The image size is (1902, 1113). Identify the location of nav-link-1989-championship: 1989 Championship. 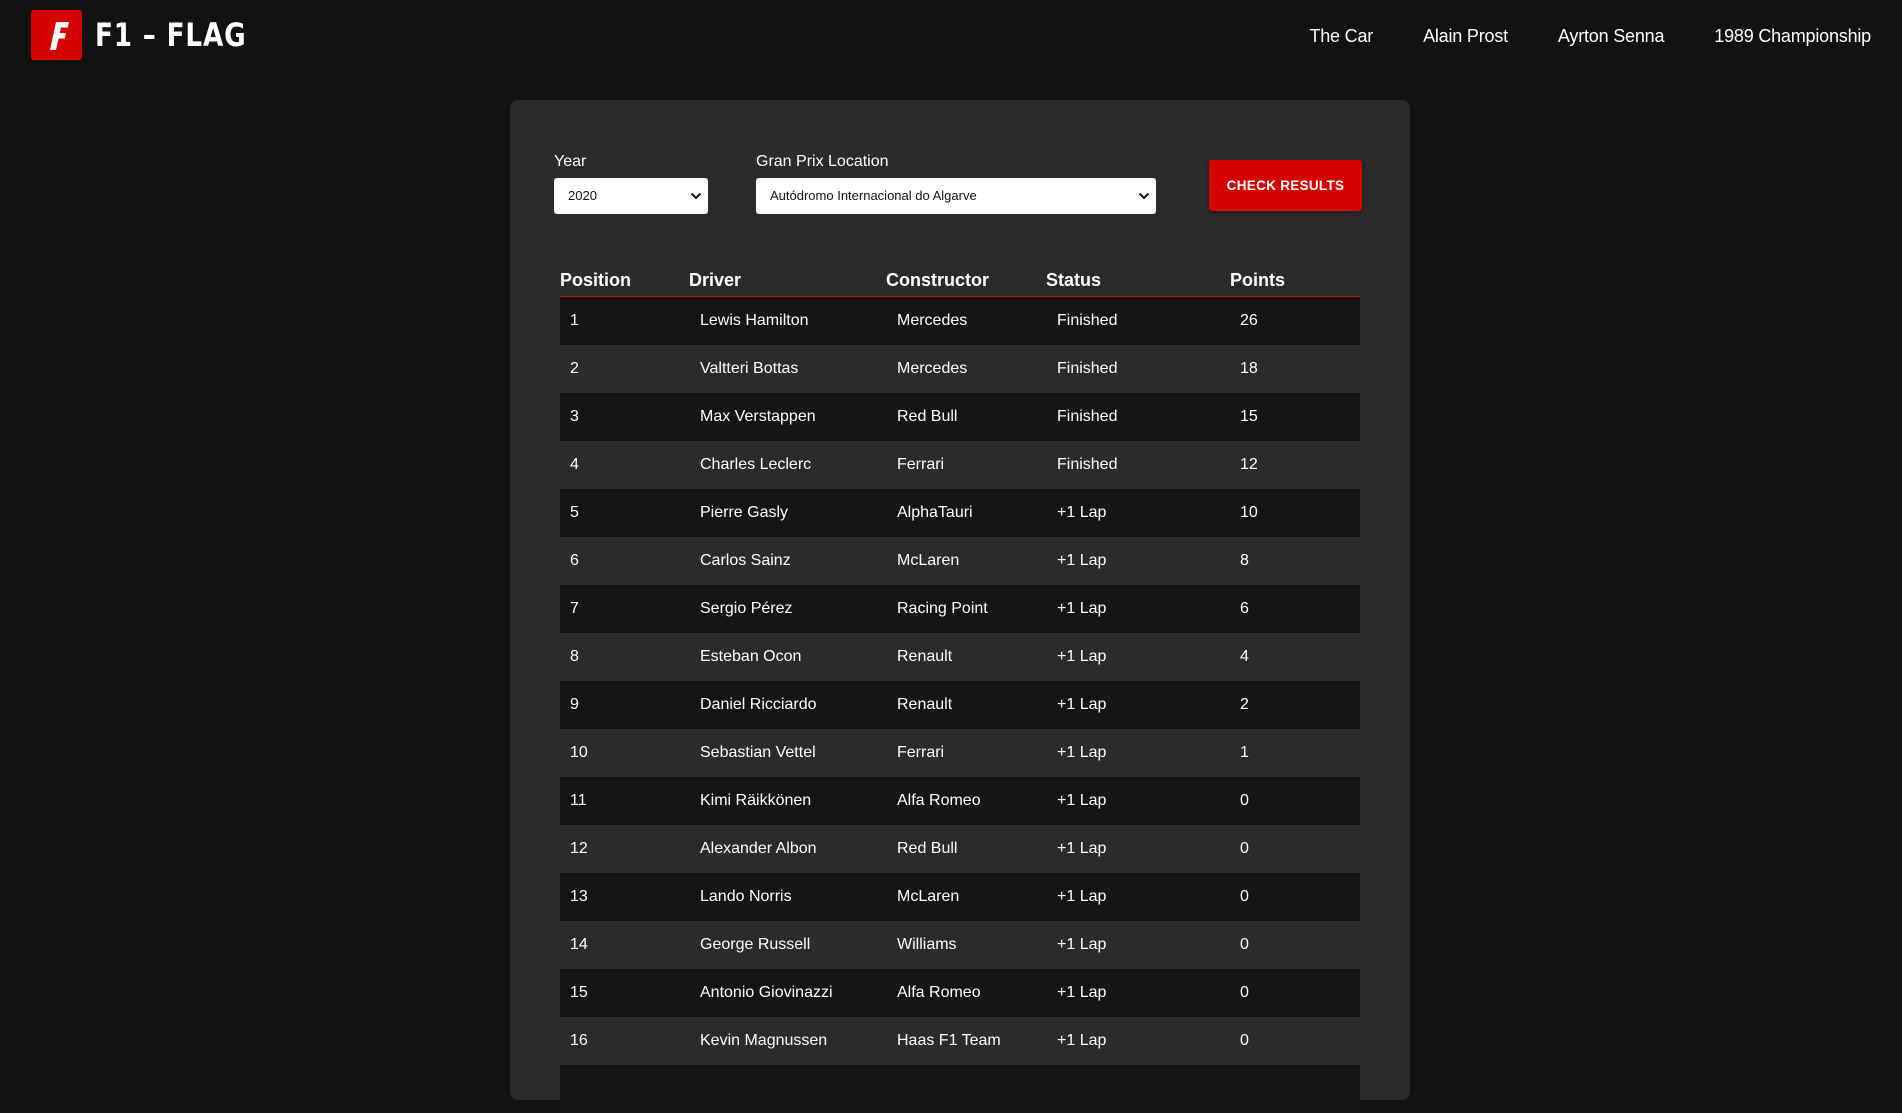
(1792, 36).